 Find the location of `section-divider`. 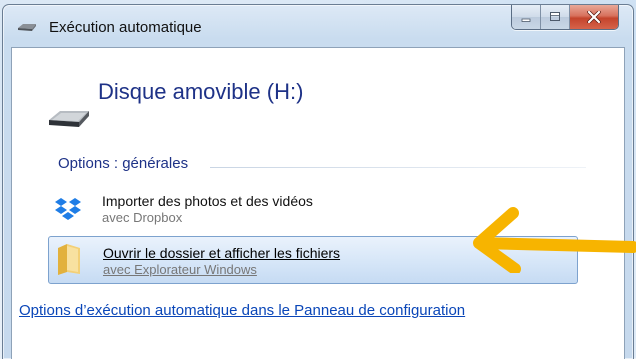

section-divider is located at coordinates (398, 167).